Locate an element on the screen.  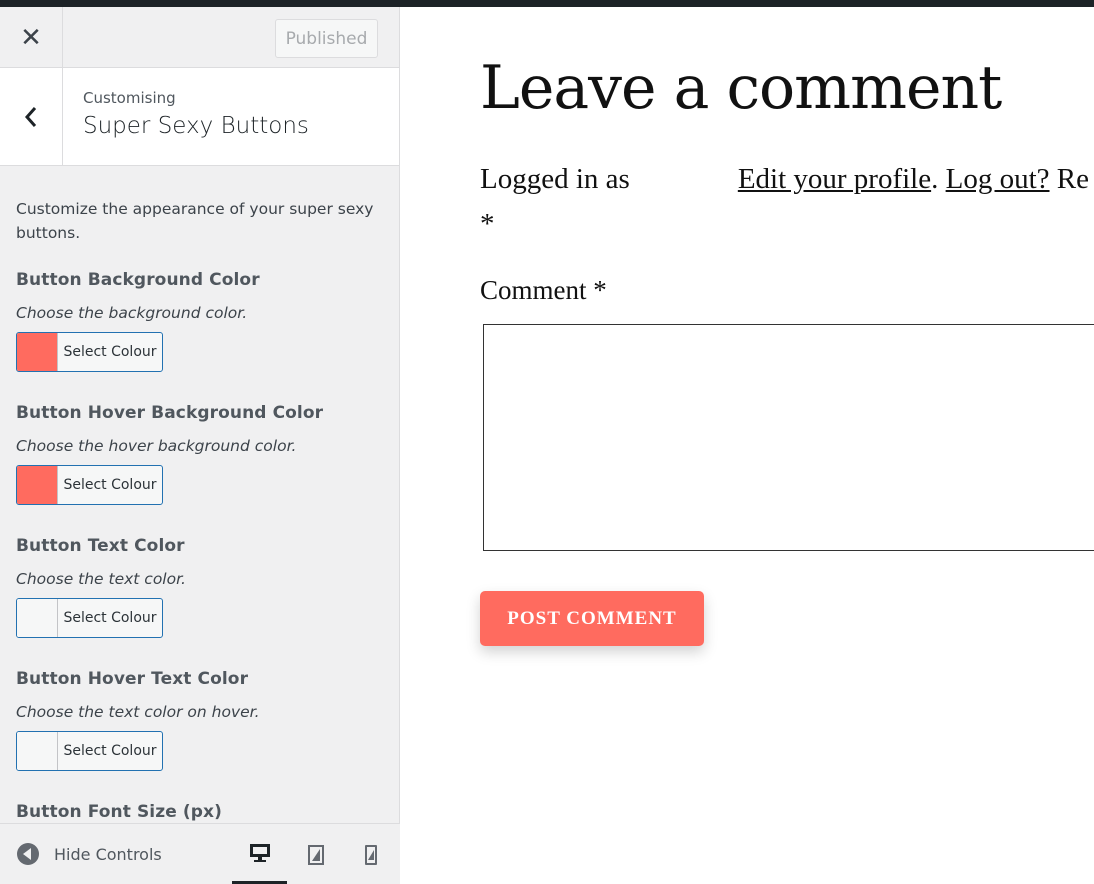
chevron-left-icon is located at coordinates (30, 117).